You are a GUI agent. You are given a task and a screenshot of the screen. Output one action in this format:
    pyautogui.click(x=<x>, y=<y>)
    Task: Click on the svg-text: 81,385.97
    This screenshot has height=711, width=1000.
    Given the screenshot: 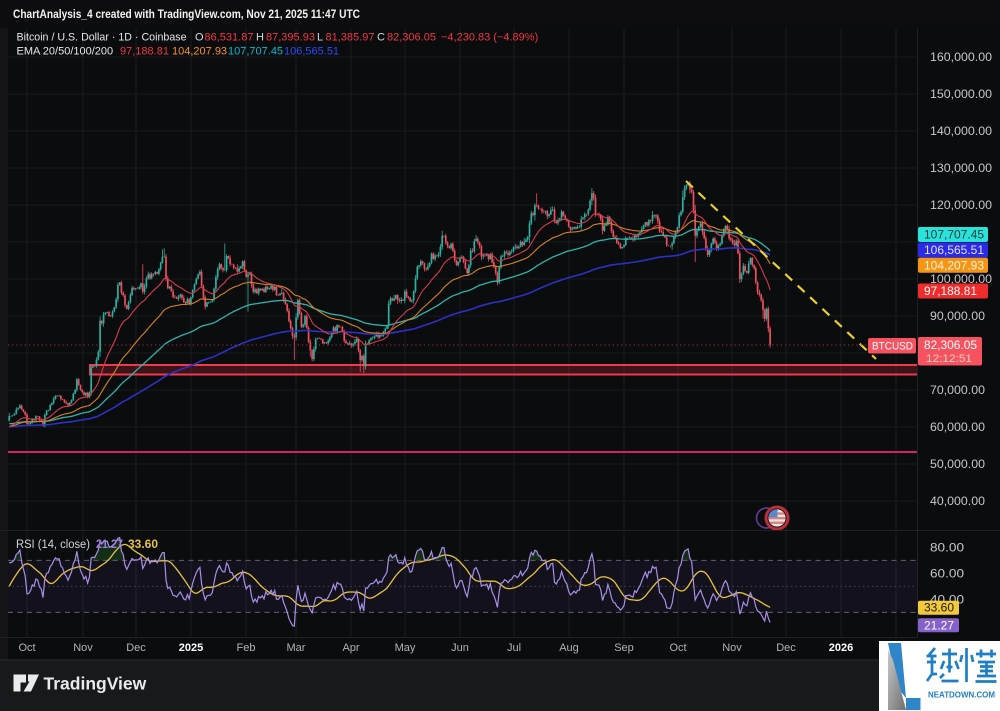 What is the action you would take?
    pyautogui.click(x=350, y=38)
    